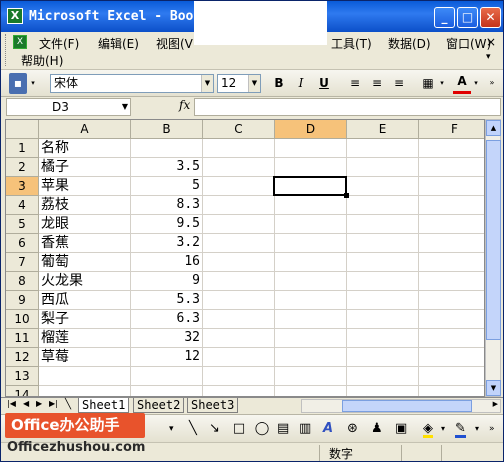  What do you see at coordinates (462, 83) in the screenshot?
I see `font-color-button: A` at bounding box center [462, 83].